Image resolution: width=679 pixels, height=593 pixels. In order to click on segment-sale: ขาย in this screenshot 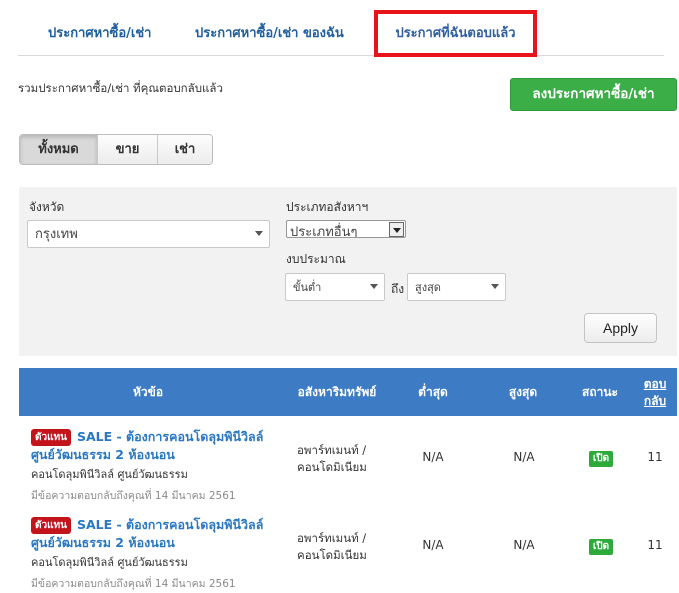, I will do `click(128, 149)`.